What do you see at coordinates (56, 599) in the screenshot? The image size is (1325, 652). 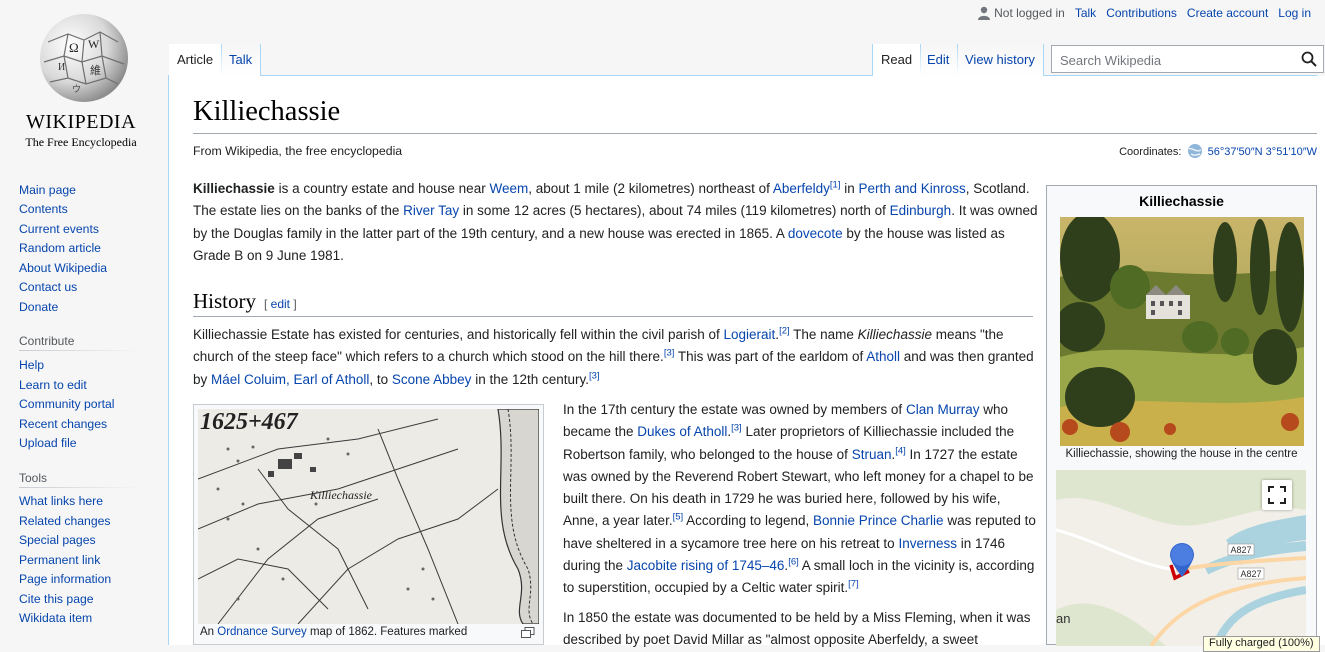 I see `sidebar-item-cite-this-page: Cite this page` at bounding box center [56, 599].